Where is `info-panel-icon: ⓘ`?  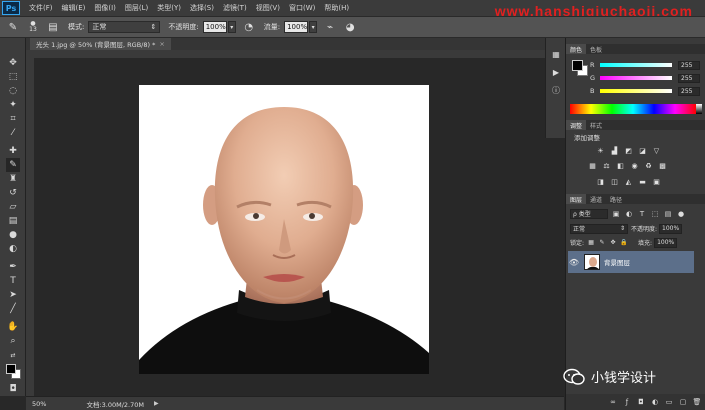 info-panel-icon: ⓘ is located at coordinates (556, 90).